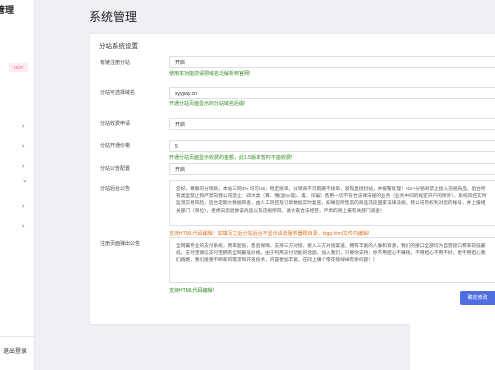  Describe the element at coordinates (207, 104) in the screenshot. I see `domain-hint: 开通分站页面显示的分站域名后缀!` at that location.